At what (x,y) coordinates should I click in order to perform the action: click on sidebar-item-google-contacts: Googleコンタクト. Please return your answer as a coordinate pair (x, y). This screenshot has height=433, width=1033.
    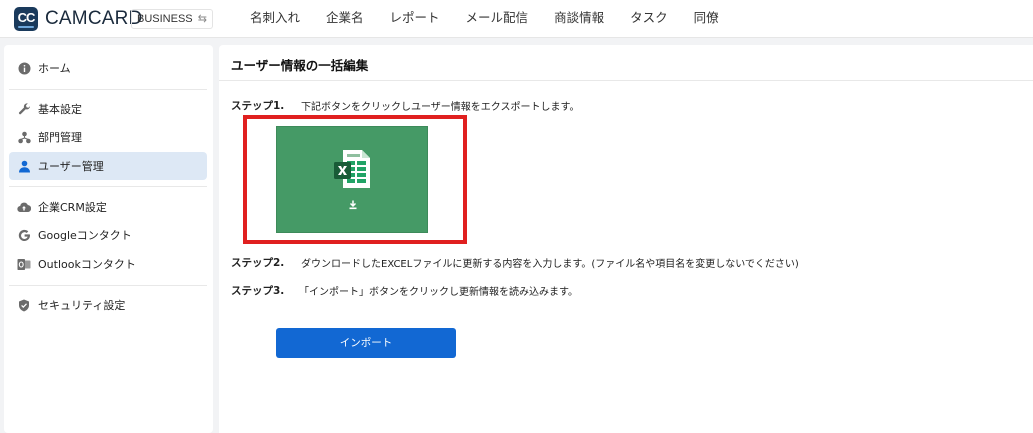
    Looking at the image, I should click on (108, 235).